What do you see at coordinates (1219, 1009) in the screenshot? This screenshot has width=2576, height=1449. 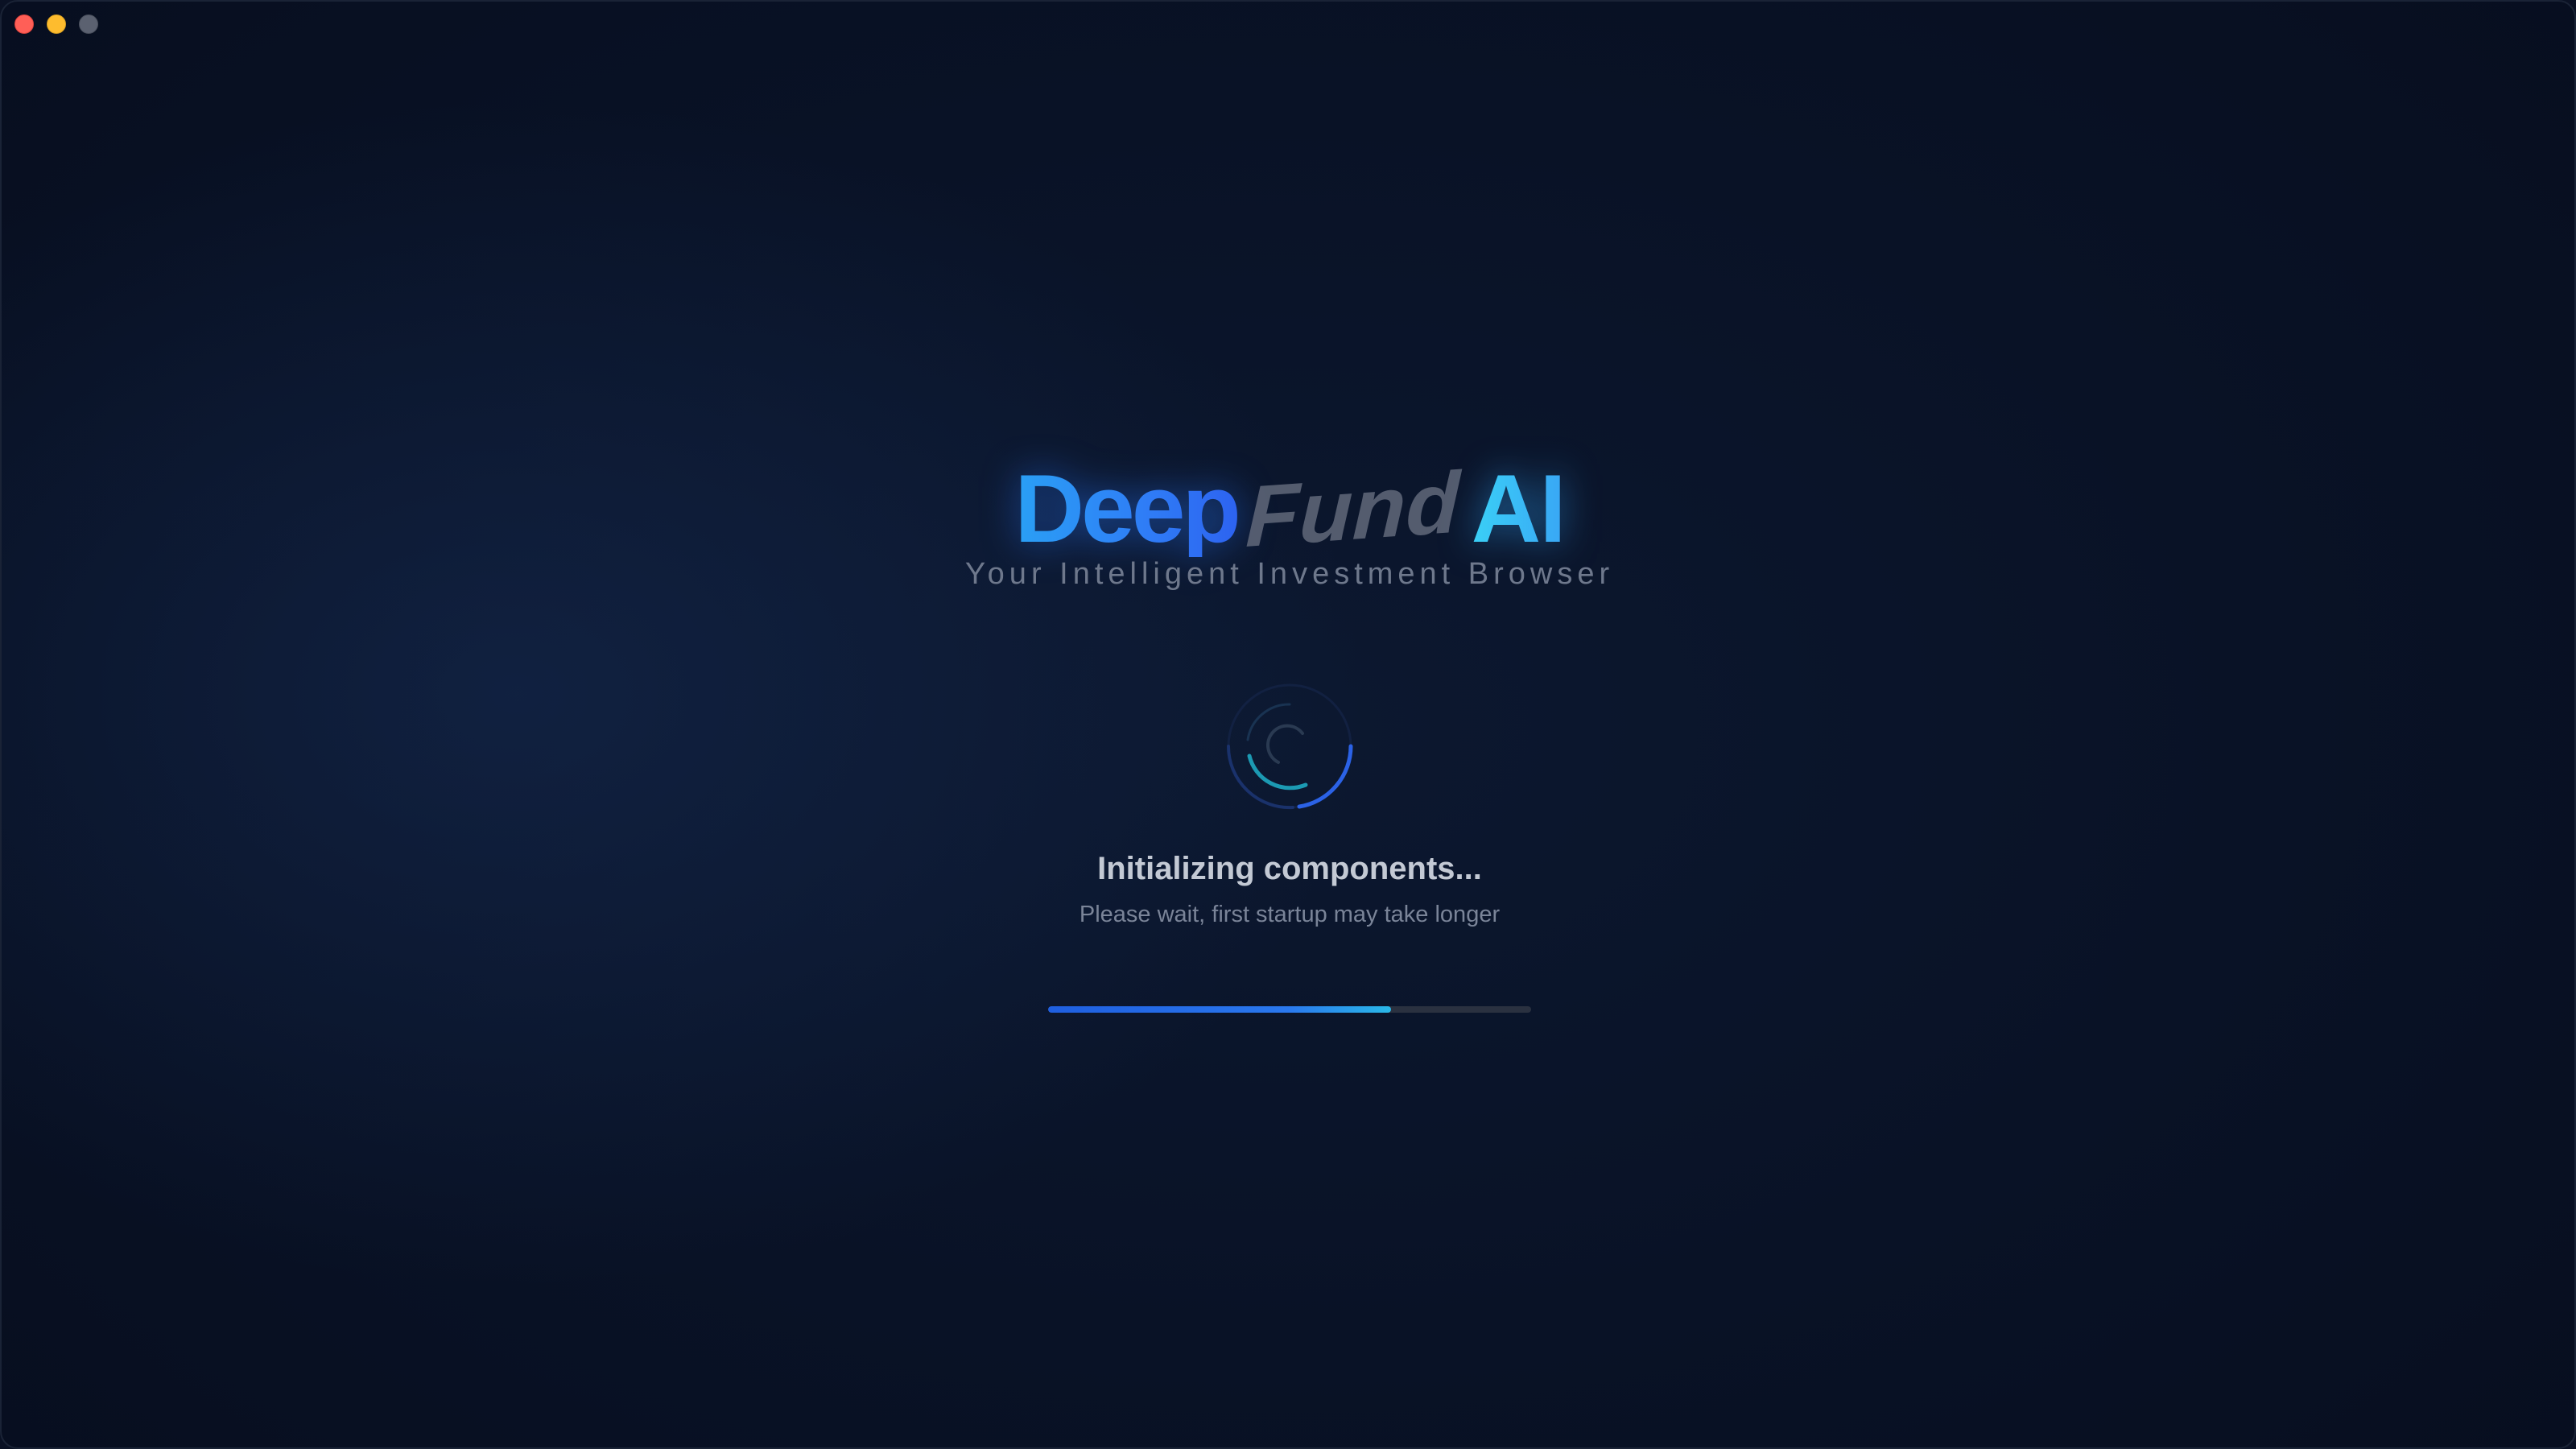 I see `progress-bar-fill` at bounding box center [1219, 1009].